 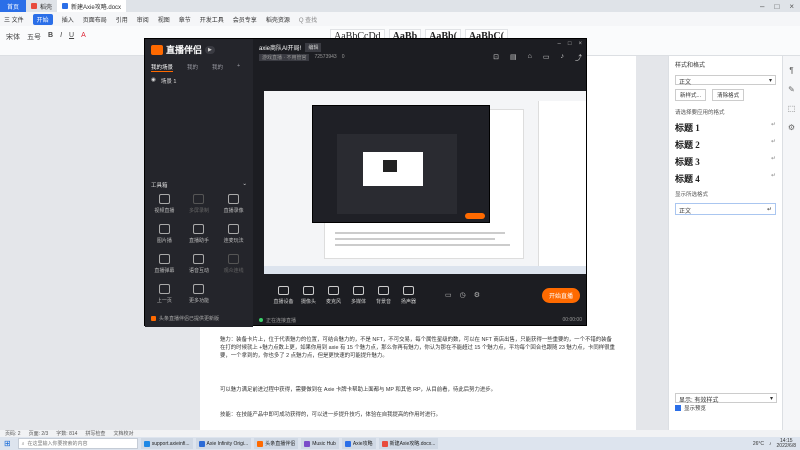 What do you see at coordinates (726, 398) in the screenshot?
I see `show-mode-select: 显示: 有效样式 ▾` at bounding box center [726, 398].